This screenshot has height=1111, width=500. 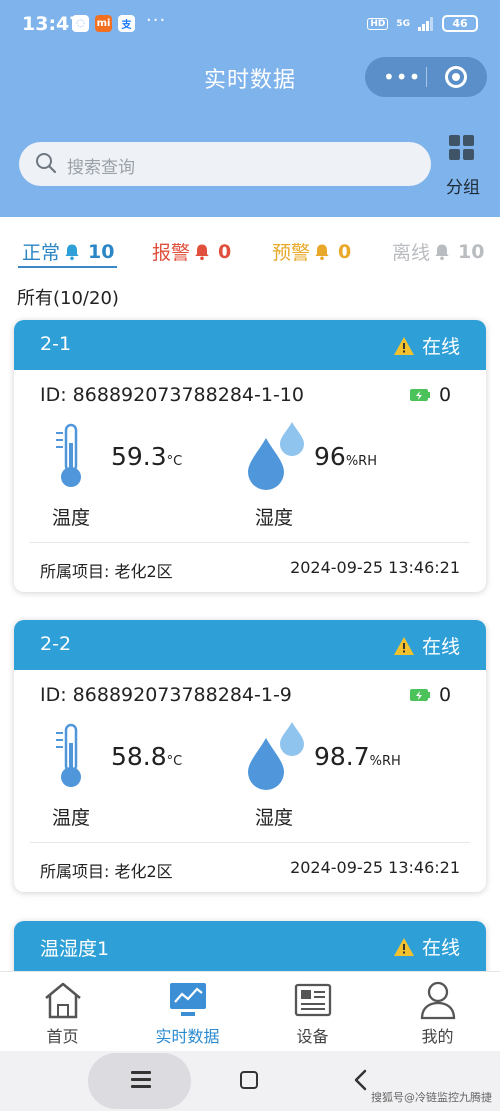 I want to click on status-more-icon: ···, so click(x=156, y=20).